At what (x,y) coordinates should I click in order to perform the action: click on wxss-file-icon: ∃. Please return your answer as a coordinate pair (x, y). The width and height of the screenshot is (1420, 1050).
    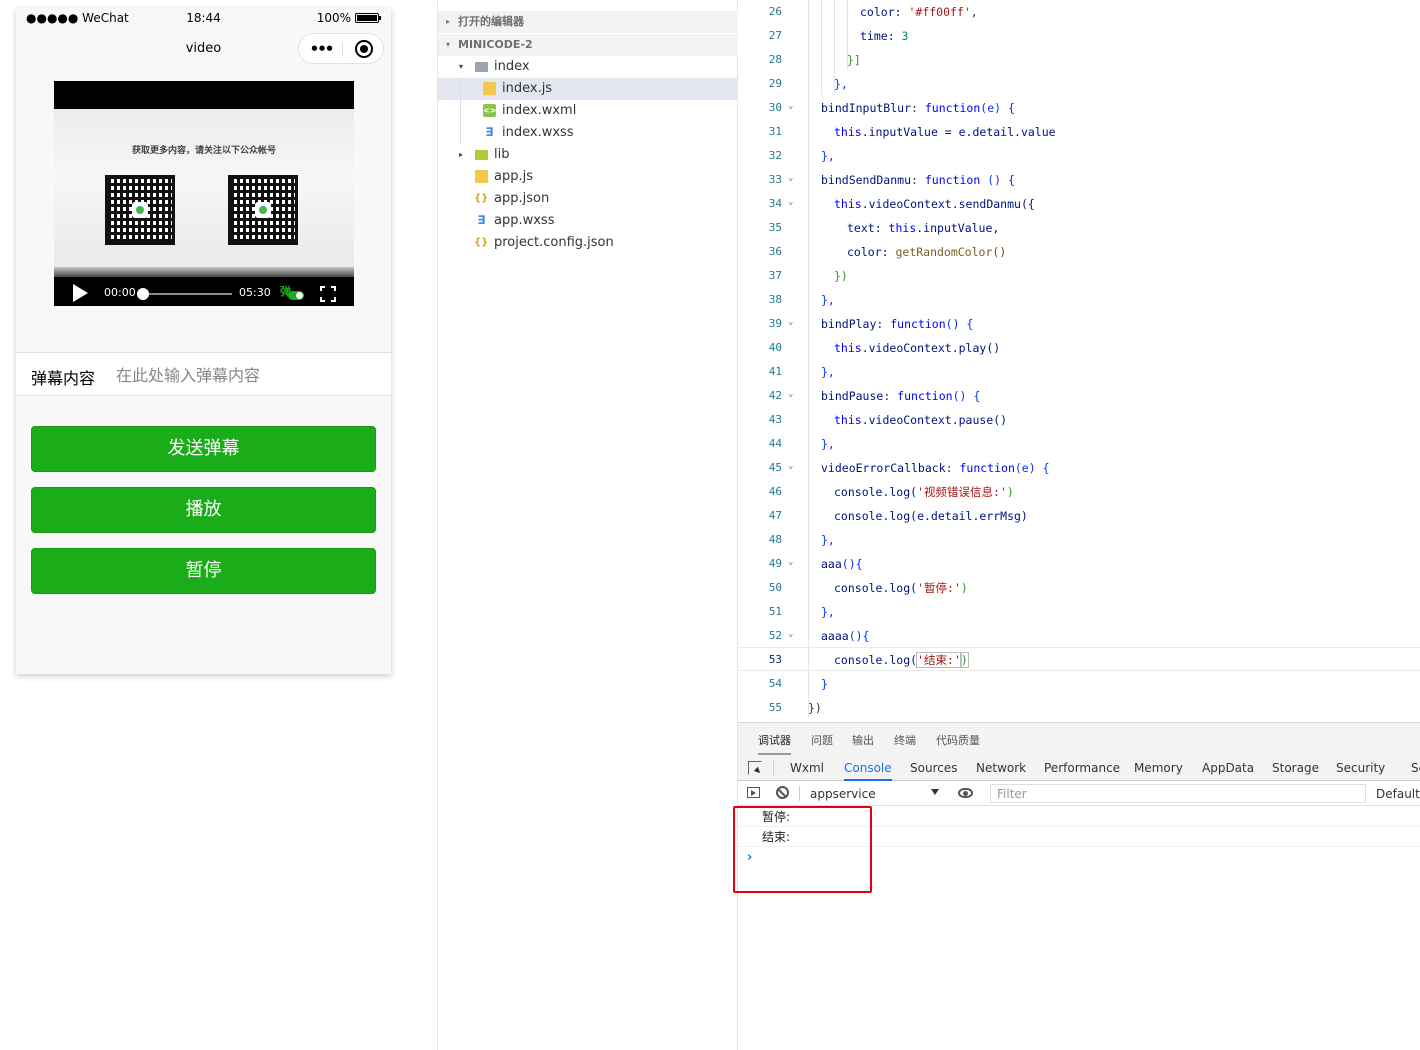
    Looking at the image, I should click on (489, 132).